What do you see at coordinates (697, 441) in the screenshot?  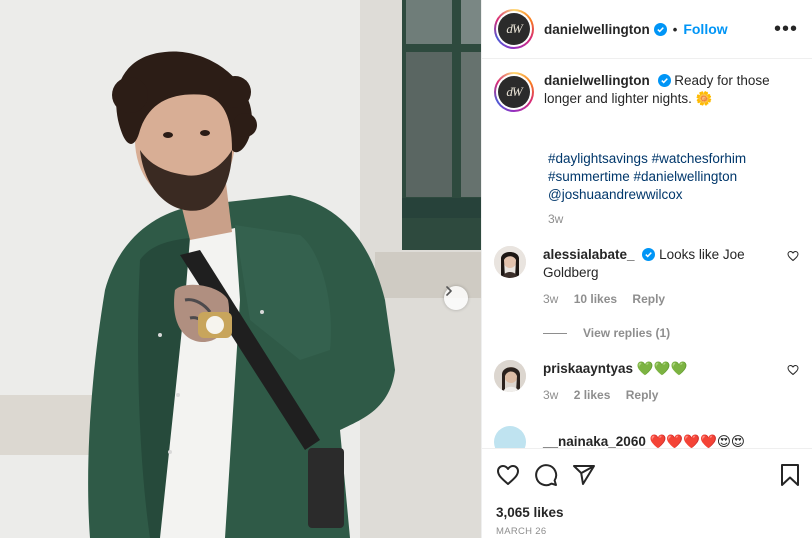 I see `comment-text: ❤️❤️❤️❤️😍😍` at bounding box center [697, 441].